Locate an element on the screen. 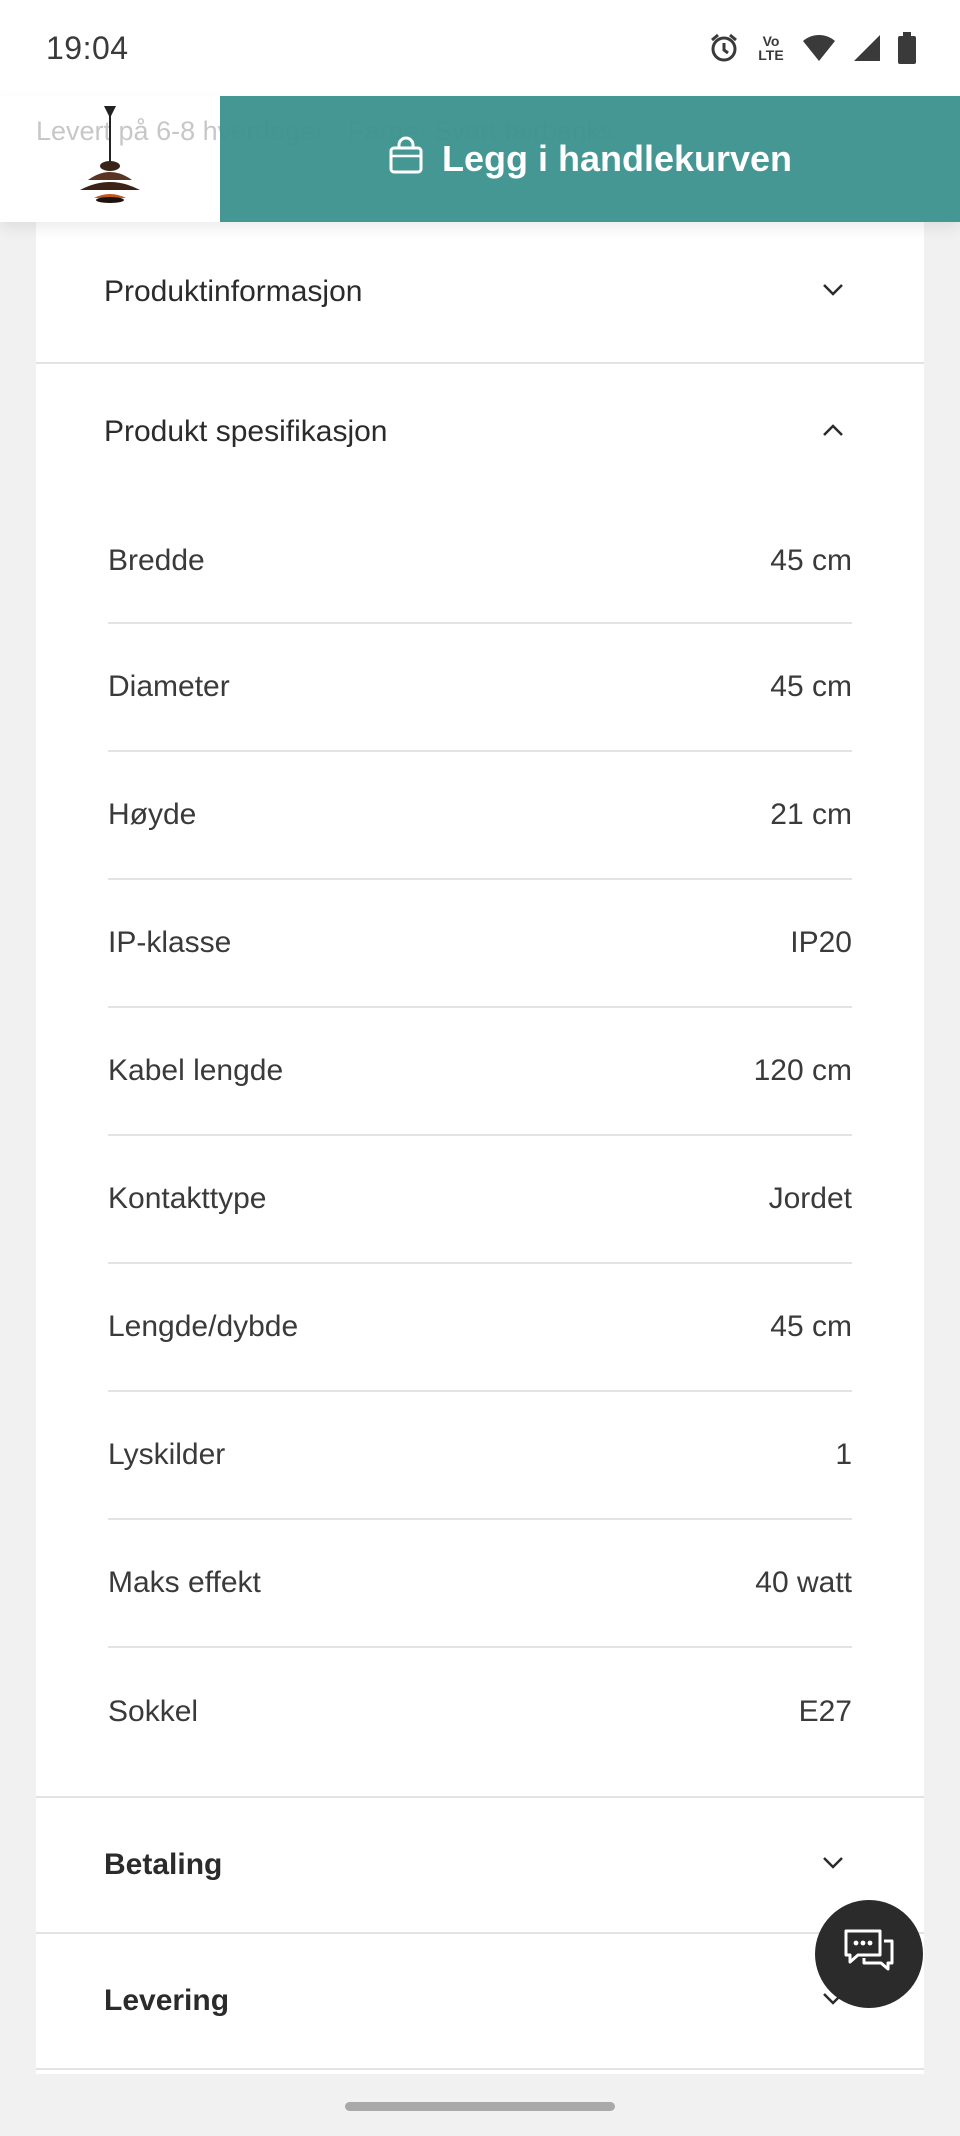  status-time: 19:04 is located at coordinates (87, 47).